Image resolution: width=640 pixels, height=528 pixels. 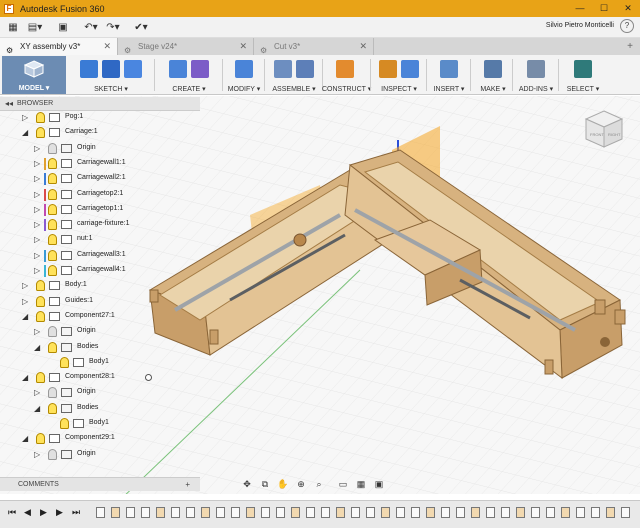 I want to click on toolbar-group-label: INSERT ▾, so click(x=449, y=89).